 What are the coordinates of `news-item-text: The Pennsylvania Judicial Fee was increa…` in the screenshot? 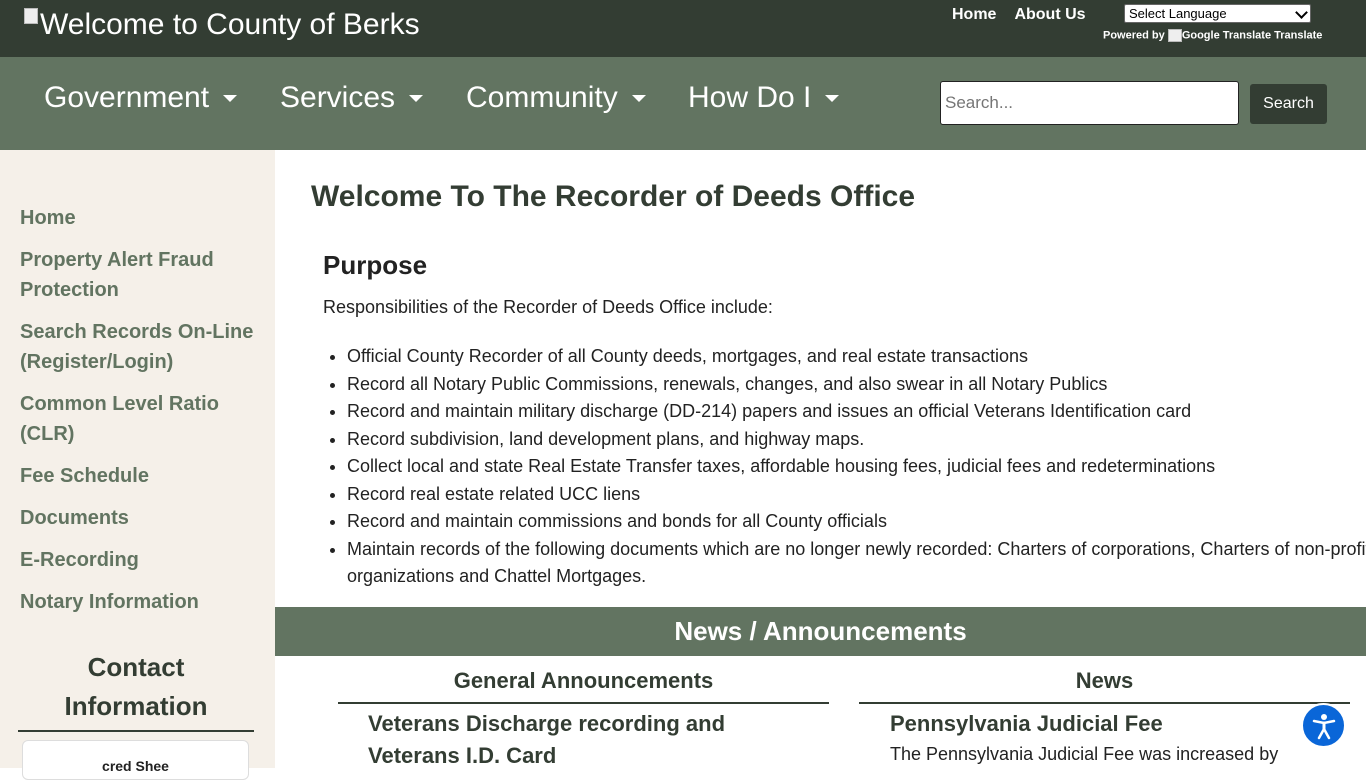 It's located at (1084, 754).